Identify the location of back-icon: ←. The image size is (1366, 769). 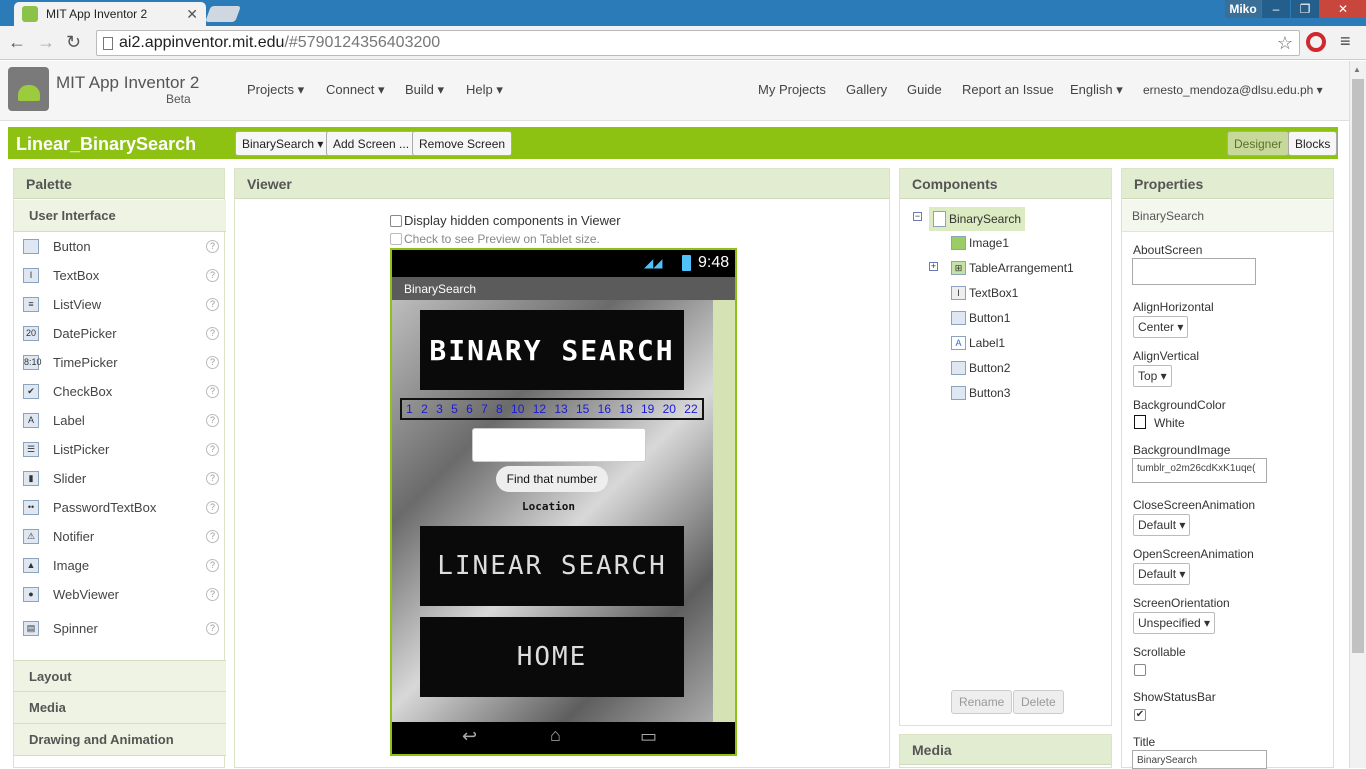
(17, 42).